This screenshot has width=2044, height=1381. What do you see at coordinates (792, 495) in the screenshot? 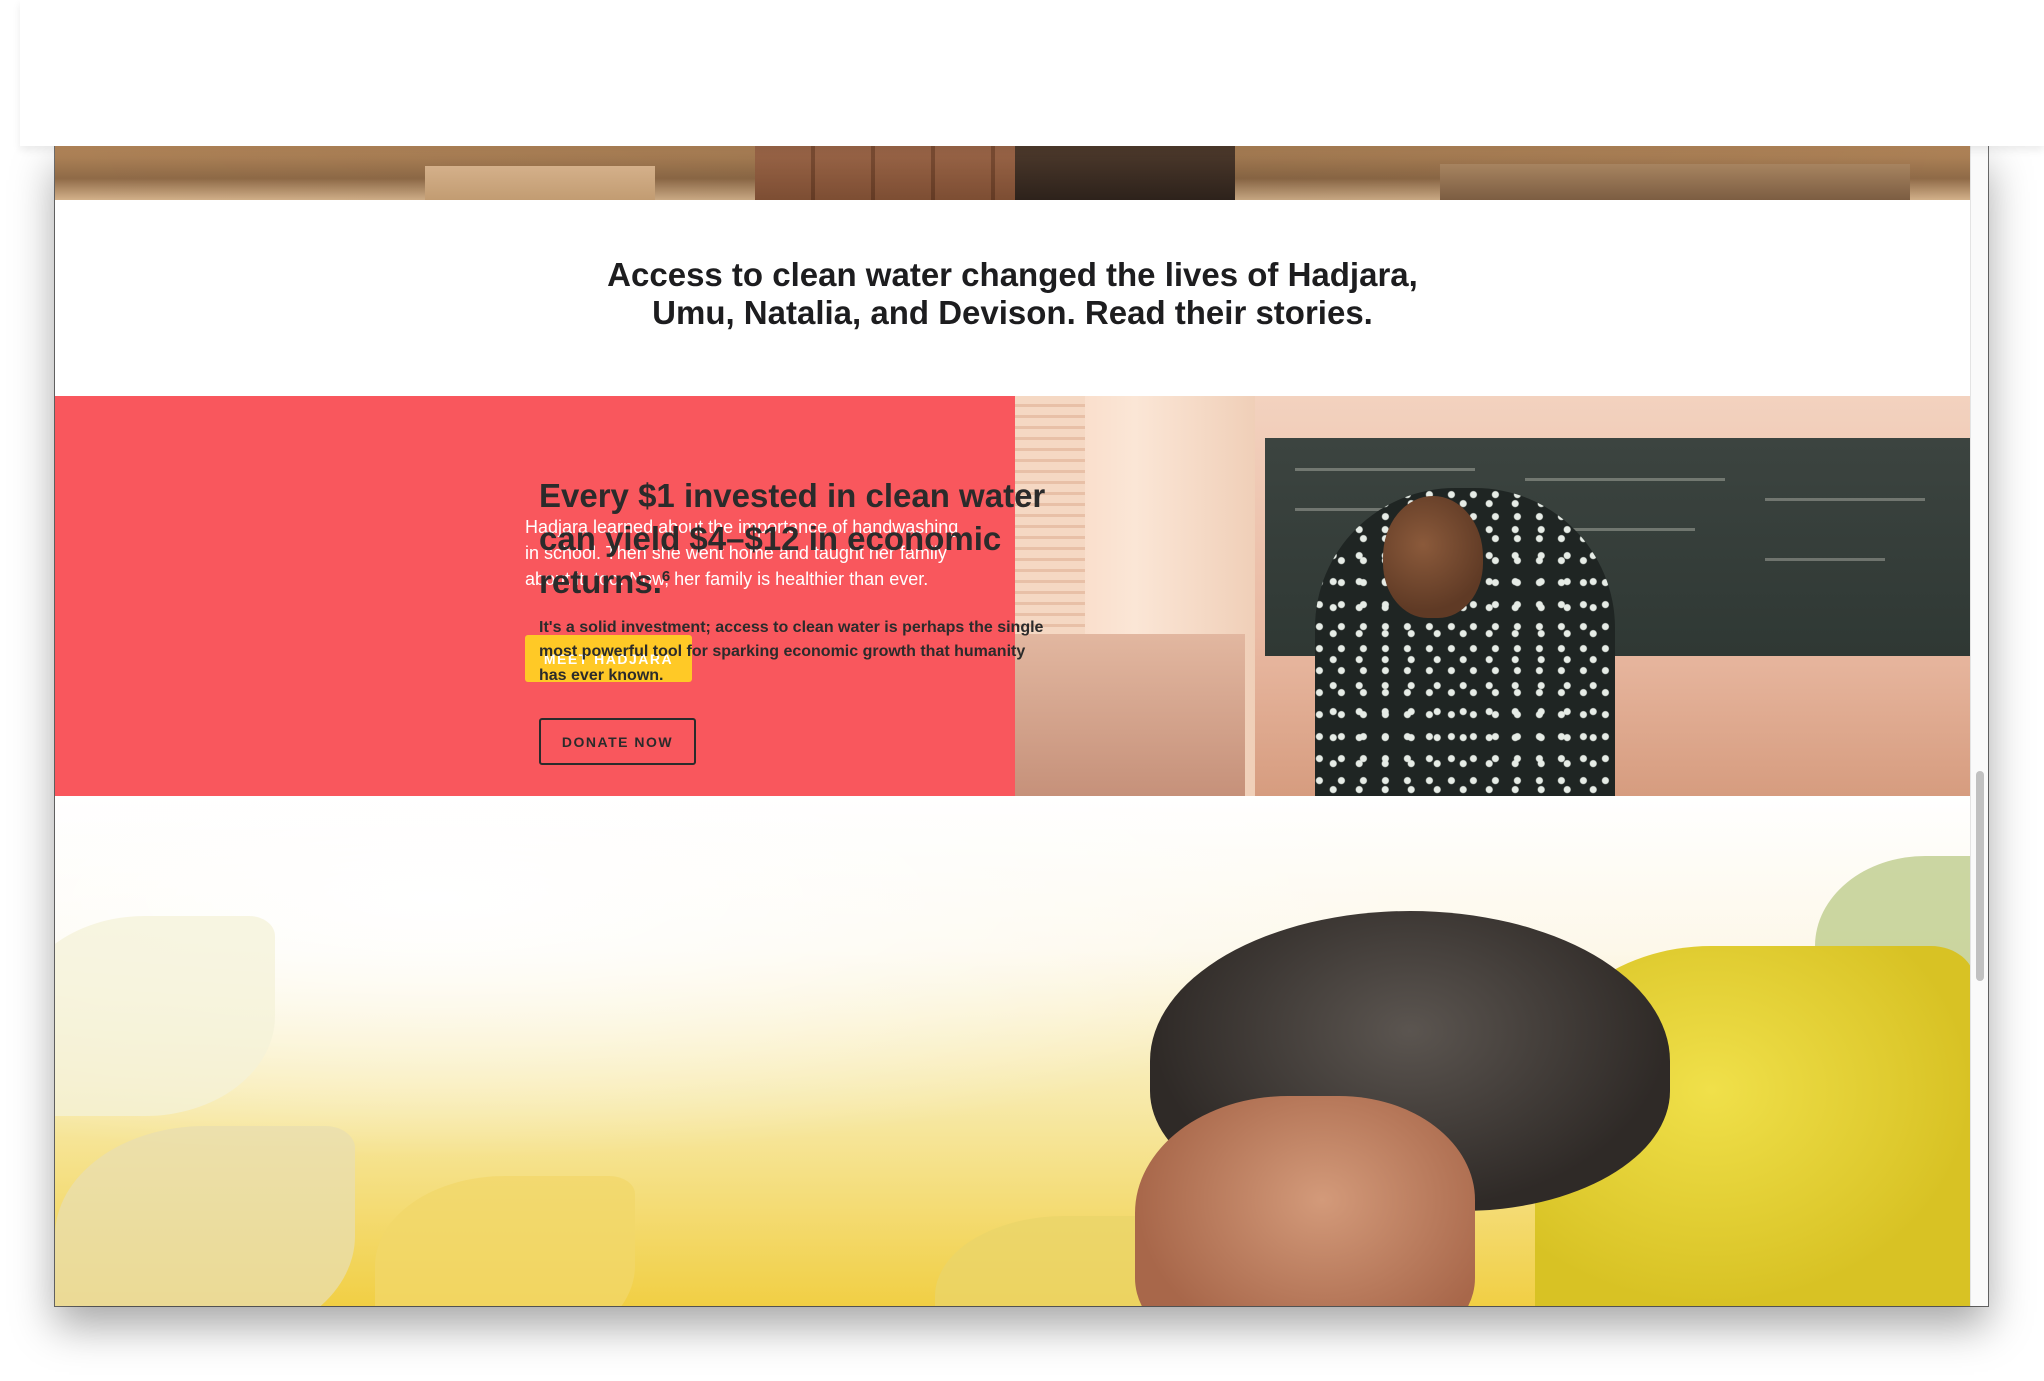
I see `economic-heading-line1: Every $1 invested in clean water` at bounding box center [792, 495].